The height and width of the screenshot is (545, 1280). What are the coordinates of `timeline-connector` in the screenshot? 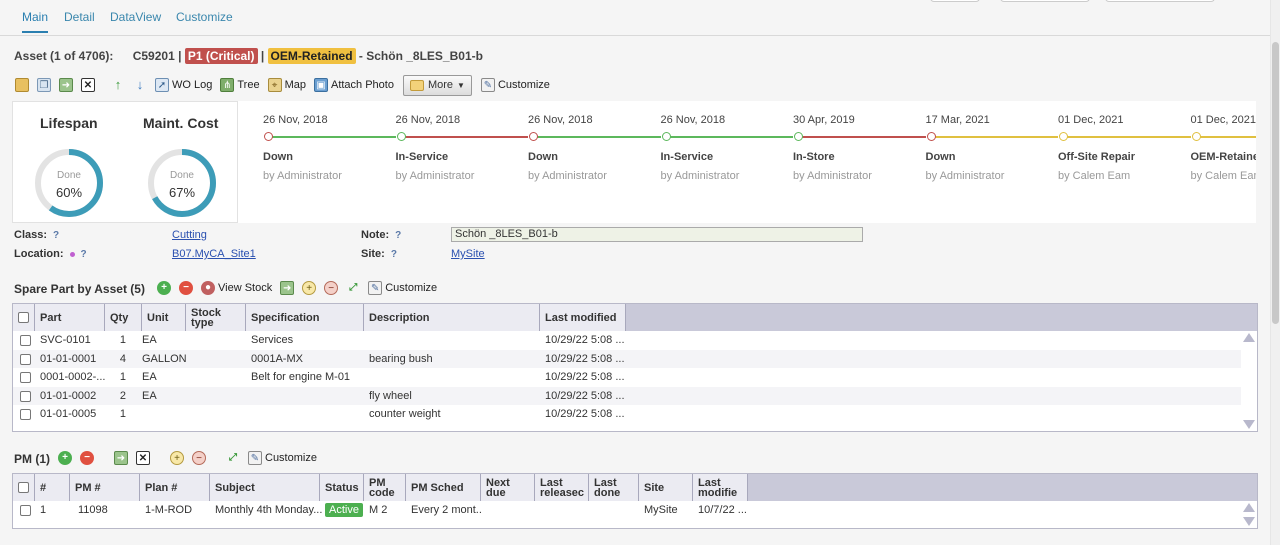 It's located at (996, 137).